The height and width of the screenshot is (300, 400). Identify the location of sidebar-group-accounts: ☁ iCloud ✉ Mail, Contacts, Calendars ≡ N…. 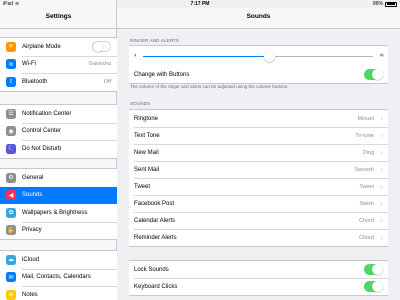
(58, 275).